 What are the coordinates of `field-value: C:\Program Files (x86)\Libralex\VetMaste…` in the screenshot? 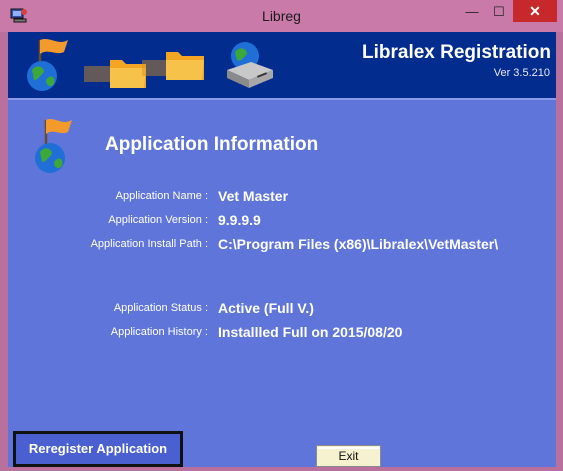 It's located at (358, 244).